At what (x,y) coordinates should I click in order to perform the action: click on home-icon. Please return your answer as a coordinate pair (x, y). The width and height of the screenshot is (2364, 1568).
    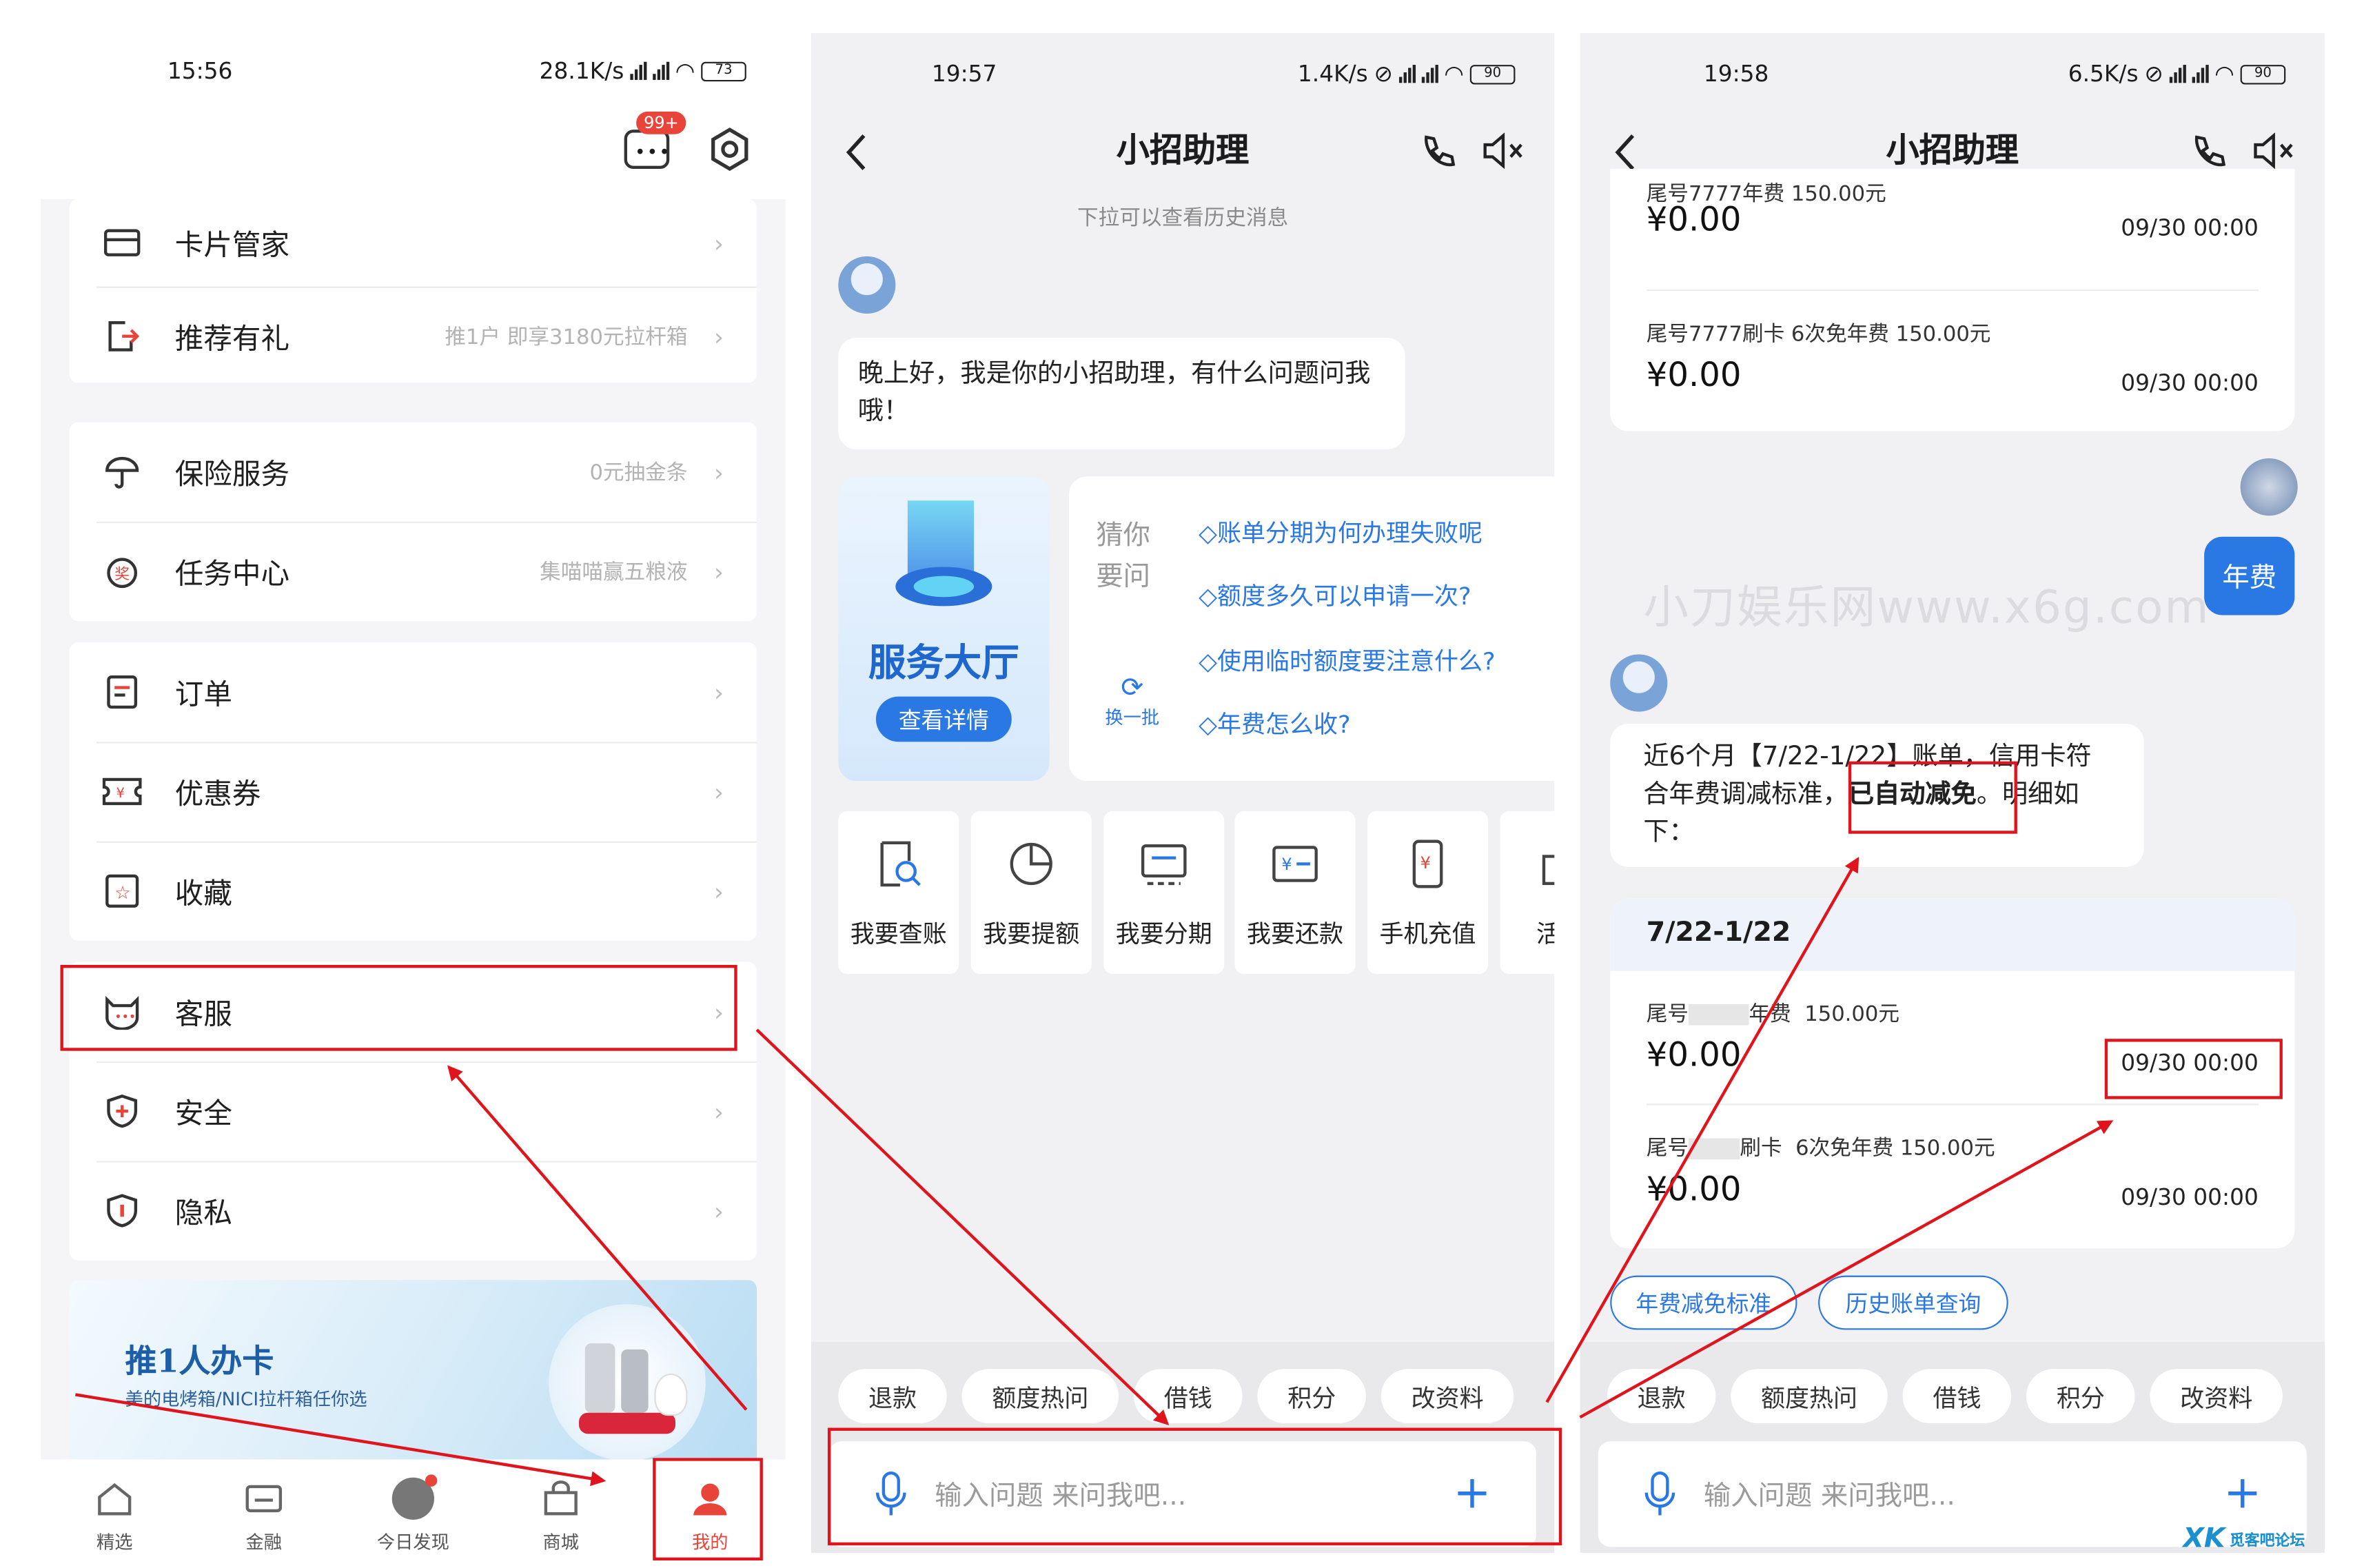
    Looking at the image, I should click on (115, 1499).